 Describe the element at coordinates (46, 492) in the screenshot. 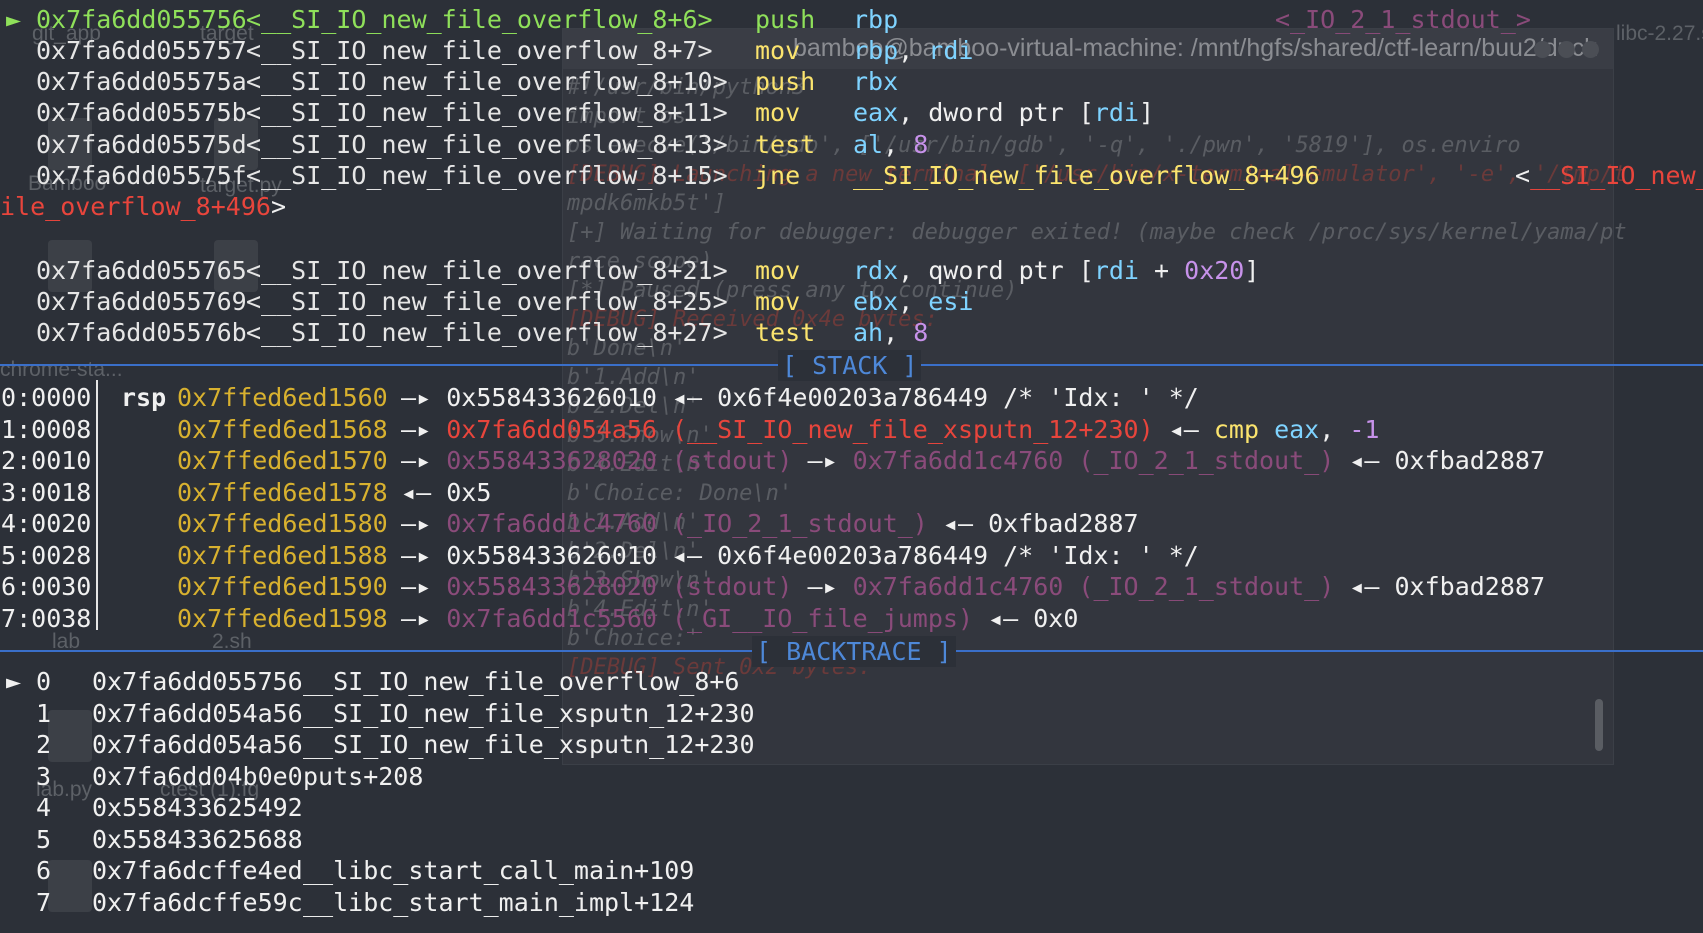

I see `stack-offset: 03:0018` at that location.